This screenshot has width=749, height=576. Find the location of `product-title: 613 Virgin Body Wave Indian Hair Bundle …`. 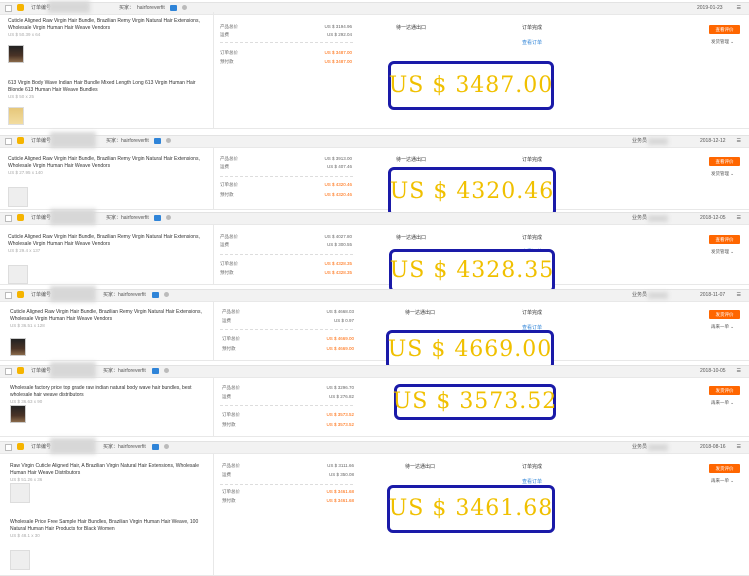

product-title: 613 Virgin Body Wave Indian Hair Bundle … is located at coordinates (108, 86).